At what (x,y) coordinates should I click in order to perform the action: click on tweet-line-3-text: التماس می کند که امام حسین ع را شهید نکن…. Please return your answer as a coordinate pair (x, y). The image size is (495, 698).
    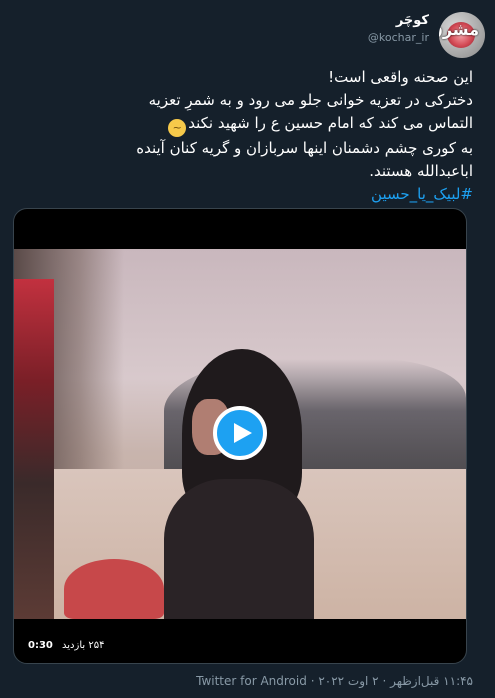
    Looking at the image, I should click on (330, 123).